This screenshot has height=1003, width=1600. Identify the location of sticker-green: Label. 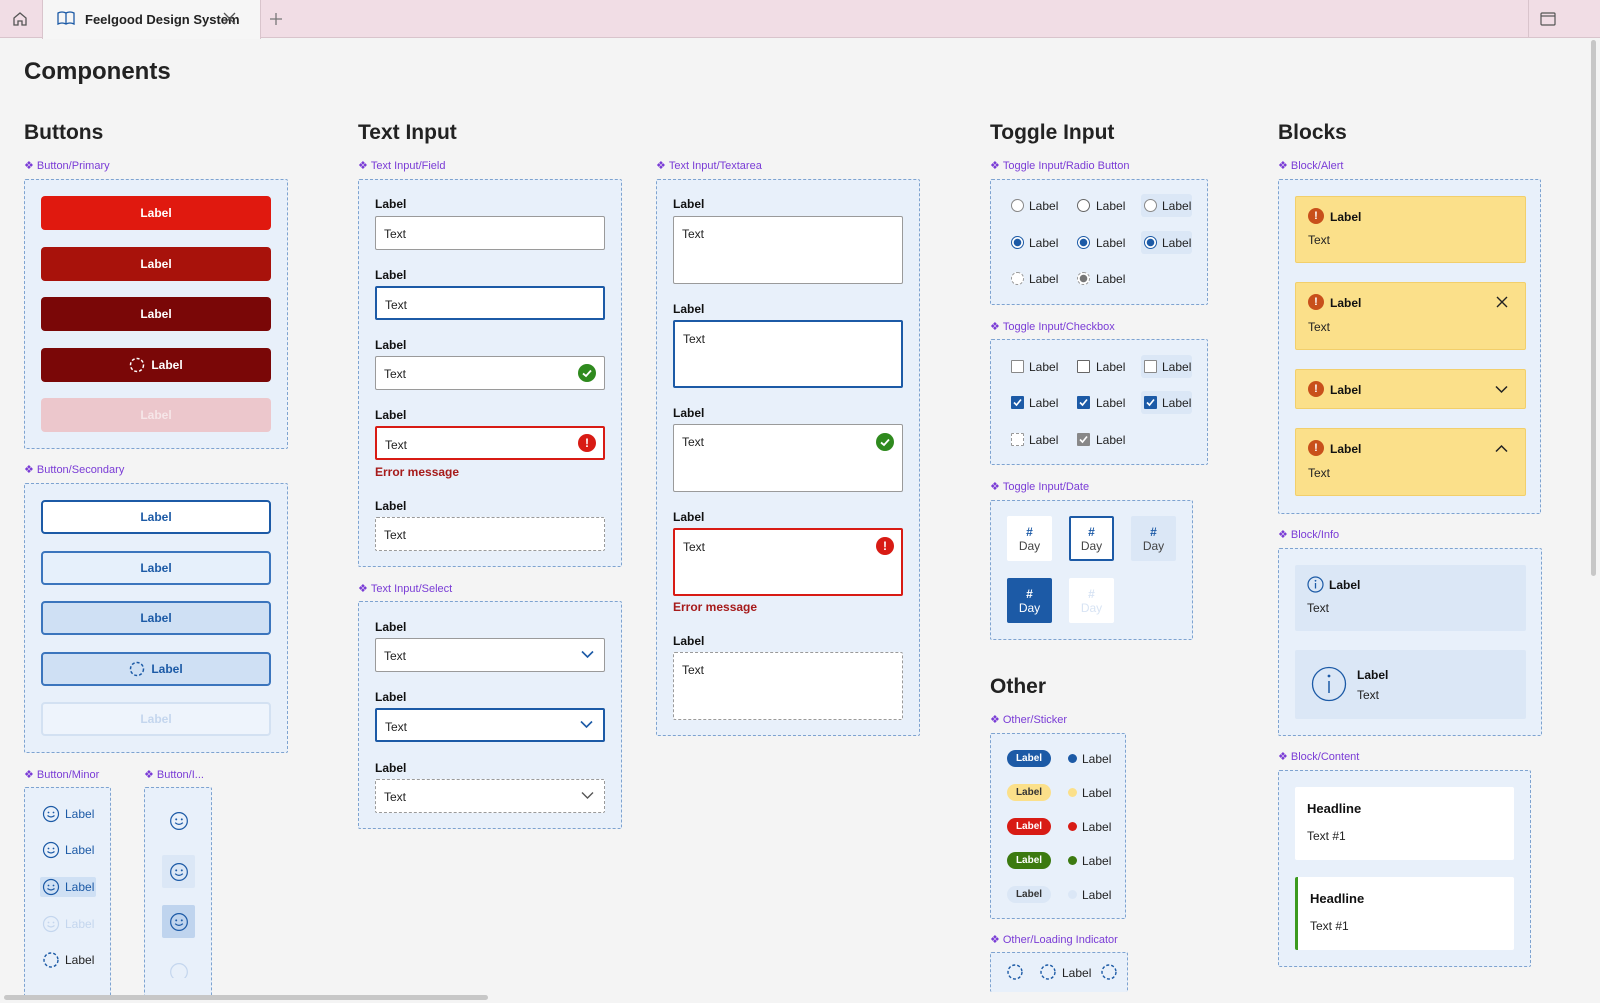
(1029, 860).